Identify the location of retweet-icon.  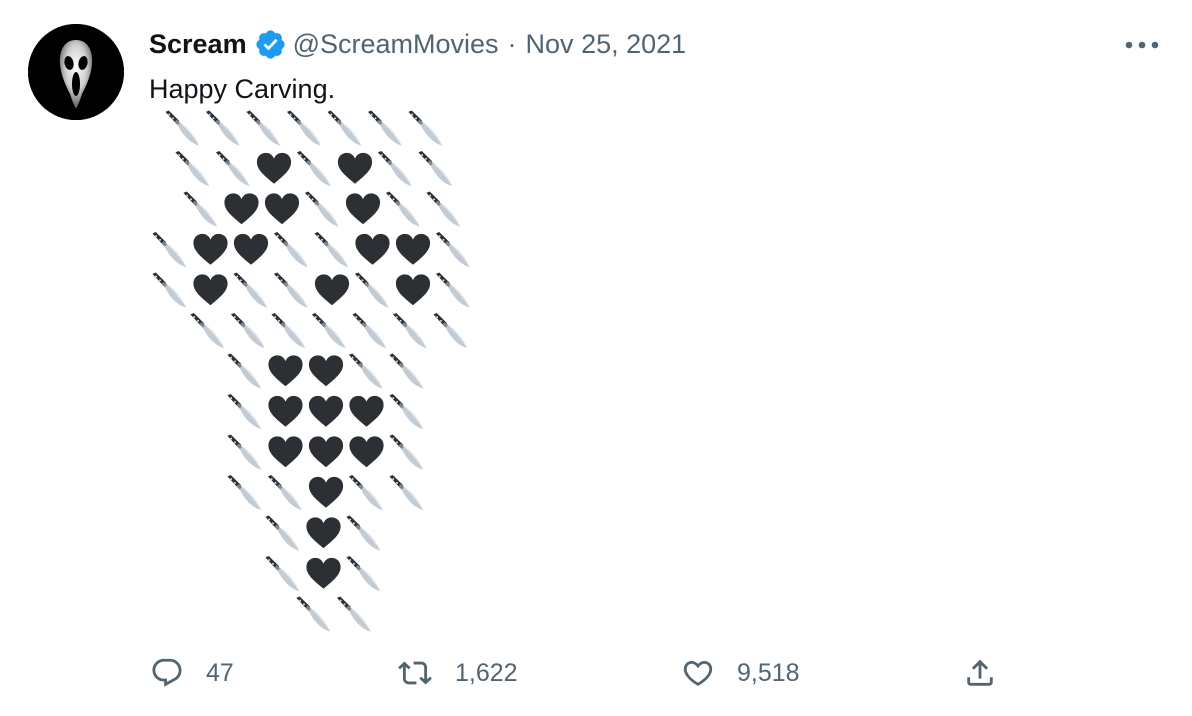
(415, 673).